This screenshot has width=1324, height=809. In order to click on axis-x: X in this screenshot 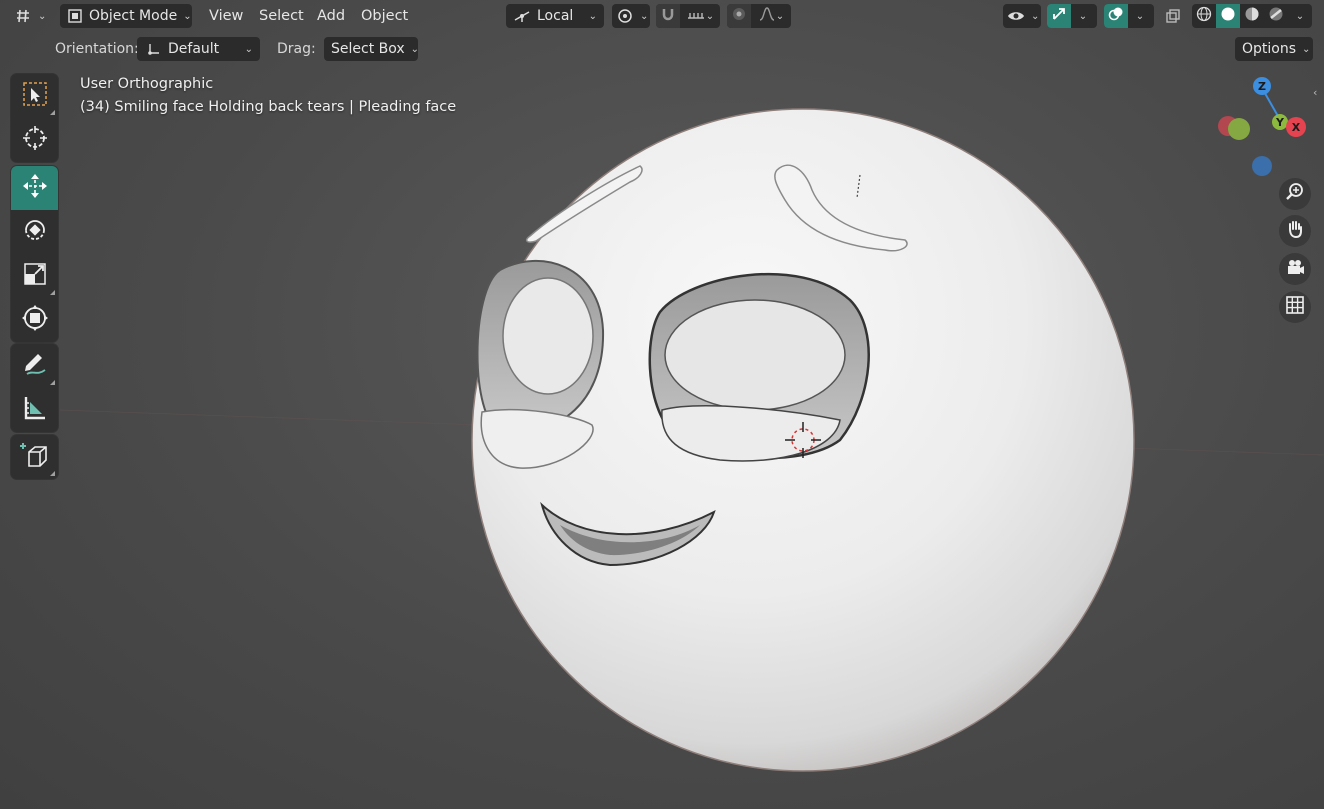, I will do `click(1296, 127)`.